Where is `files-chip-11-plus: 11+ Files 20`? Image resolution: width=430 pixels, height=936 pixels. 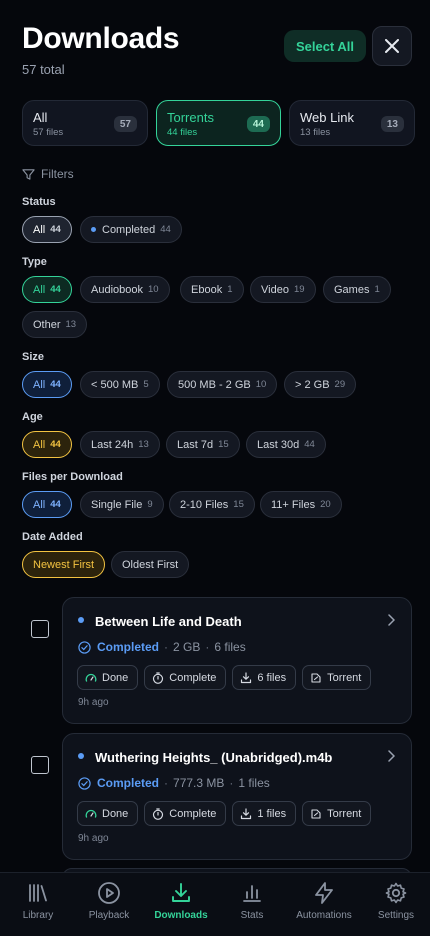 files-chip-11-plus: 11+ Files 20 is located at coordinates (301, 504).